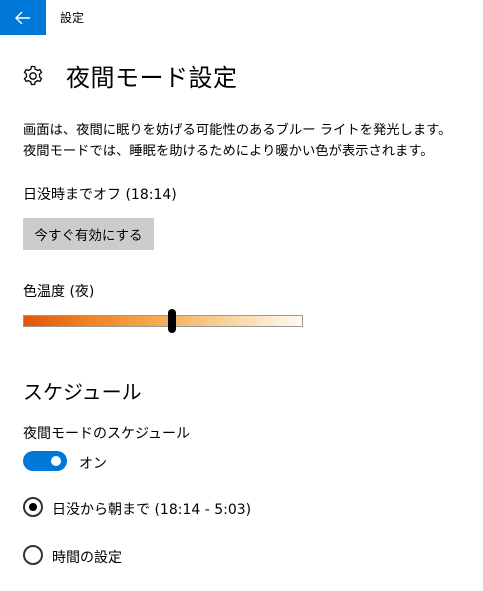 This screenshot has width=483, height=591. What do you see at coordinates (56, 461) in the screenshot?
I see `toggle-knob` at bounding box center [56, 461].